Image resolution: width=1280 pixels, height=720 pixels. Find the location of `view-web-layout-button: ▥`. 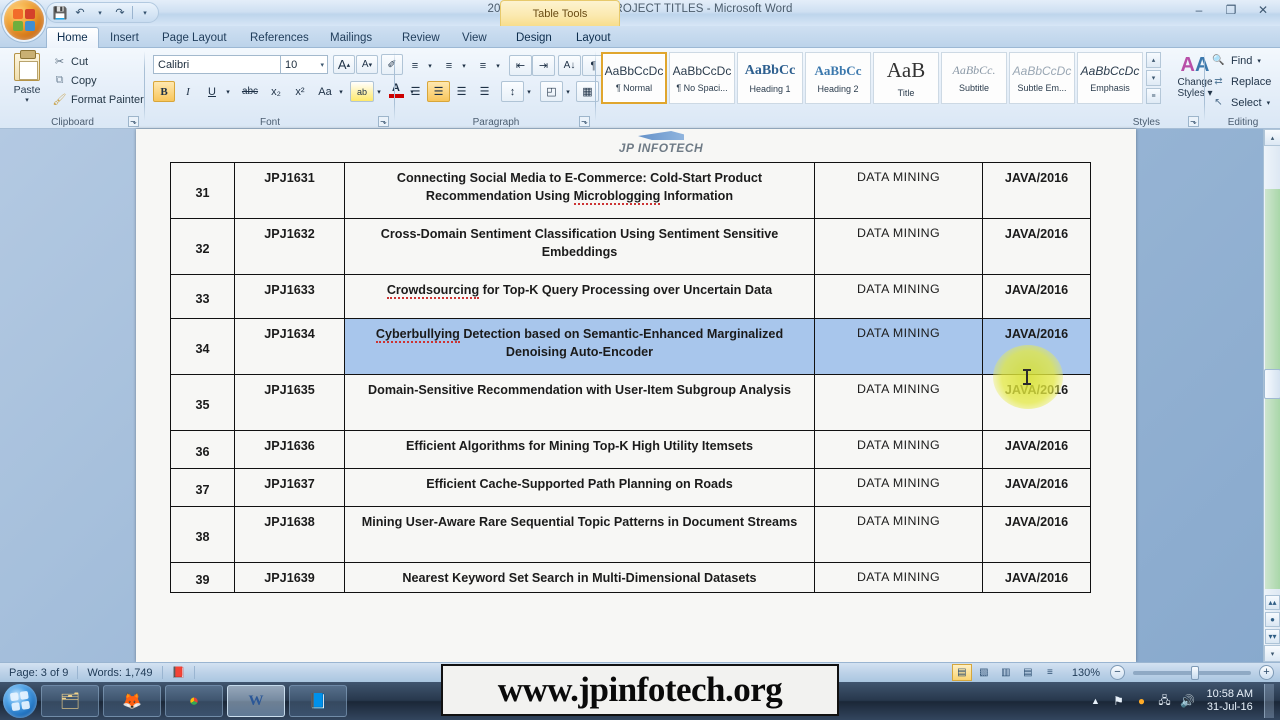

view-web-layout-button: ▥ is located at coordinates (1006, 672).